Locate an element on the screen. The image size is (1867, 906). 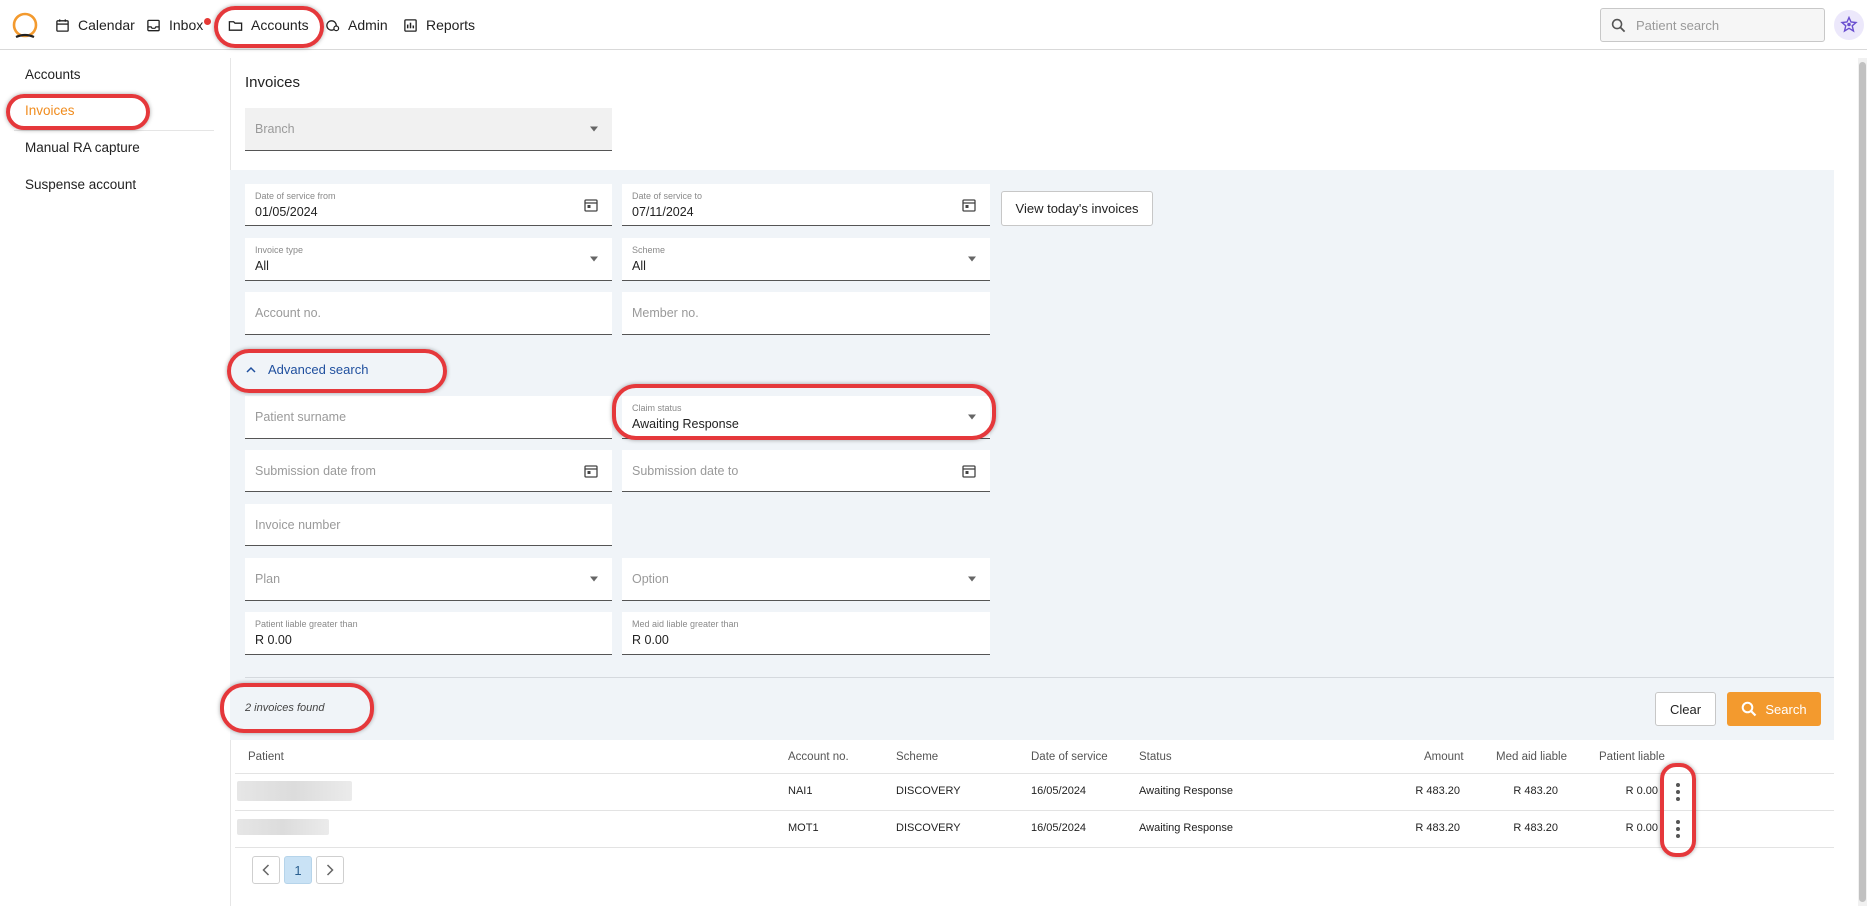
pagination-next-button is located at coordinates (330, 870).